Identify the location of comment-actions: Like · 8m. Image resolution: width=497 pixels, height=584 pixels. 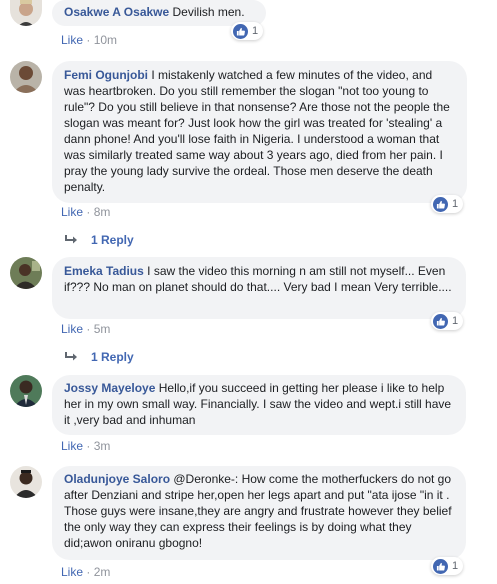
(85, 212).